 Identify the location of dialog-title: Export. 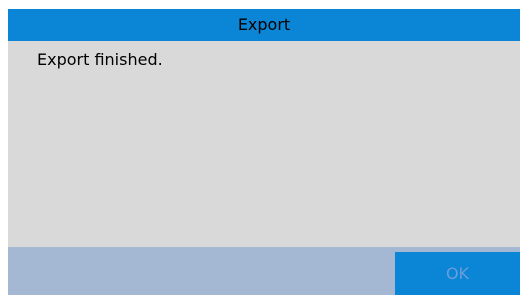
(264, 25).